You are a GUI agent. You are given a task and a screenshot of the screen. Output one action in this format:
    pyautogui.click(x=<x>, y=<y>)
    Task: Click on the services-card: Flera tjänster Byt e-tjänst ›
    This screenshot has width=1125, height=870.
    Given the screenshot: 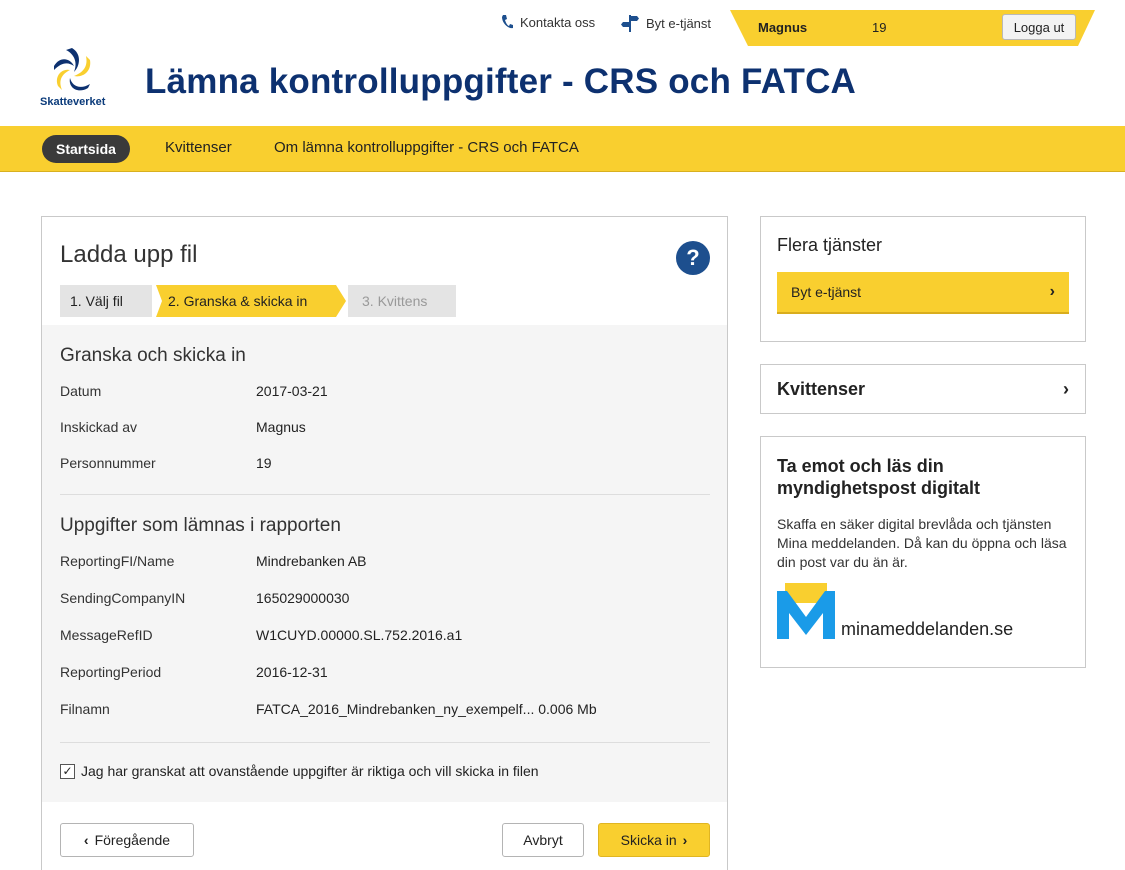 What is the action you would take?
    pyautogui.click(x=923, y=279)
    